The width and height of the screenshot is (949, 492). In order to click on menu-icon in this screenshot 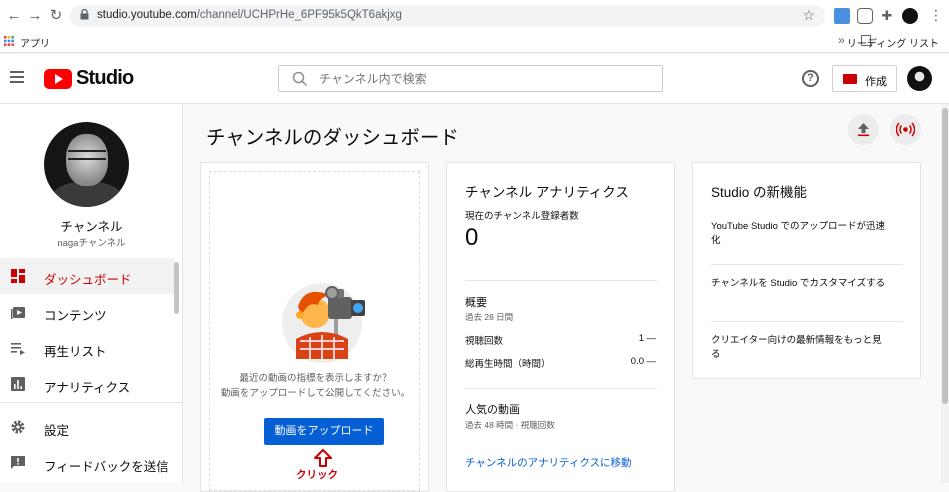, I will do `click(17, 77)`.